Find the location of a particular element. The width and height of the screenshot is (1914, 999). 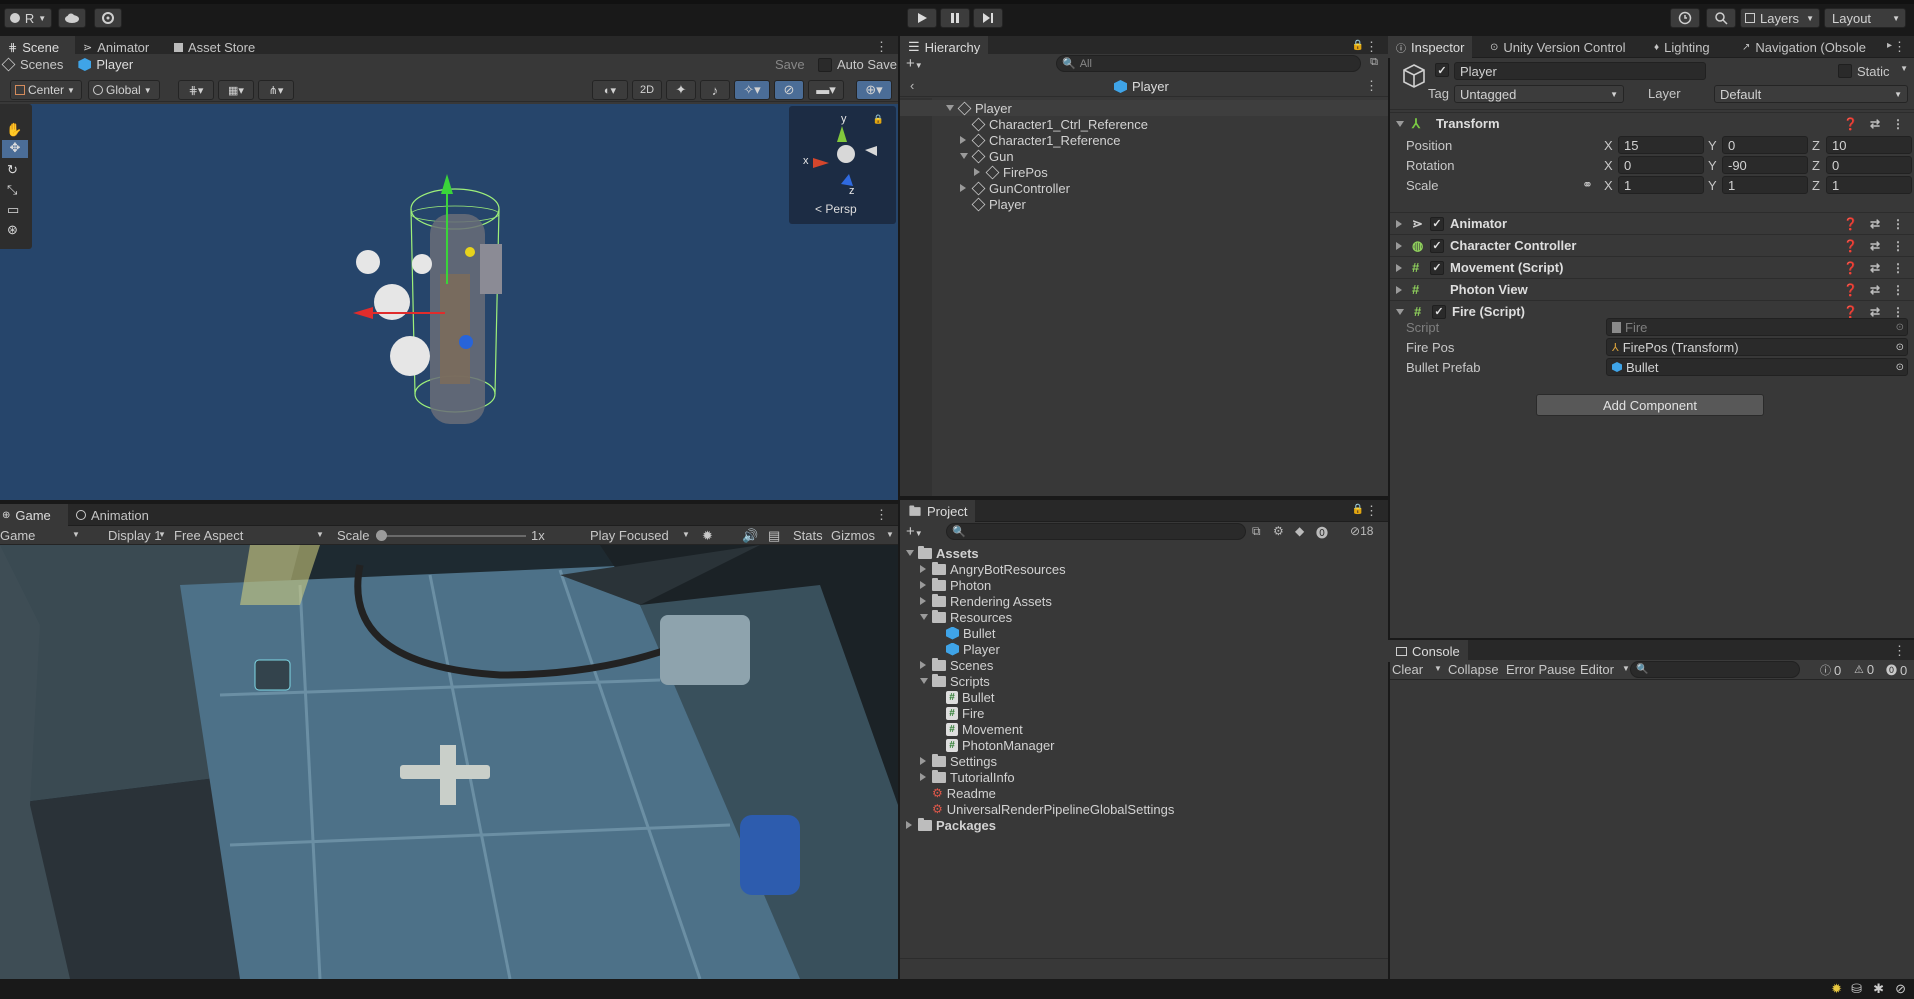

tag-dropdown: Untagged ▼ is located at coordinates (1539, 94).